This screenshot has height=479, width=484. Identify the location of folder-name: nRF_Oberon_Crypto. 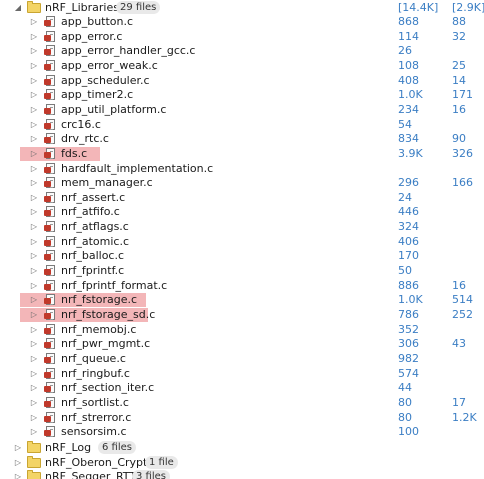
(100, 462).